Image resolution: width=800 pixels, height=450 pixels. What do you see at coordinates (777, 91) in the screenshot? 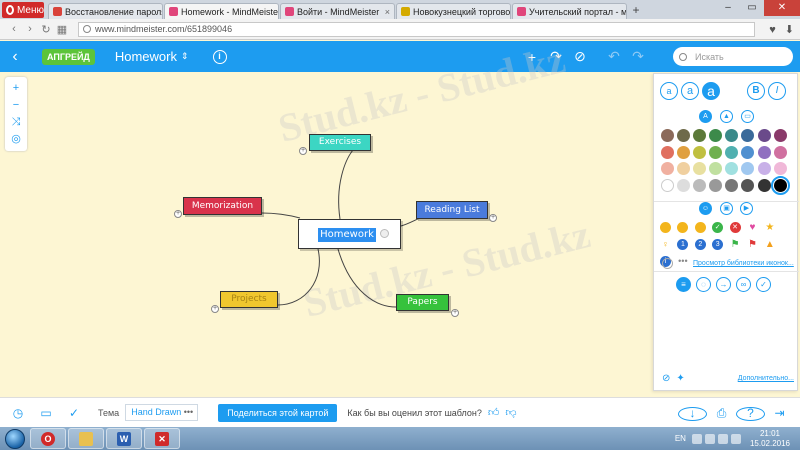
I see `italic-button: I` at bounding box center [777, 91].